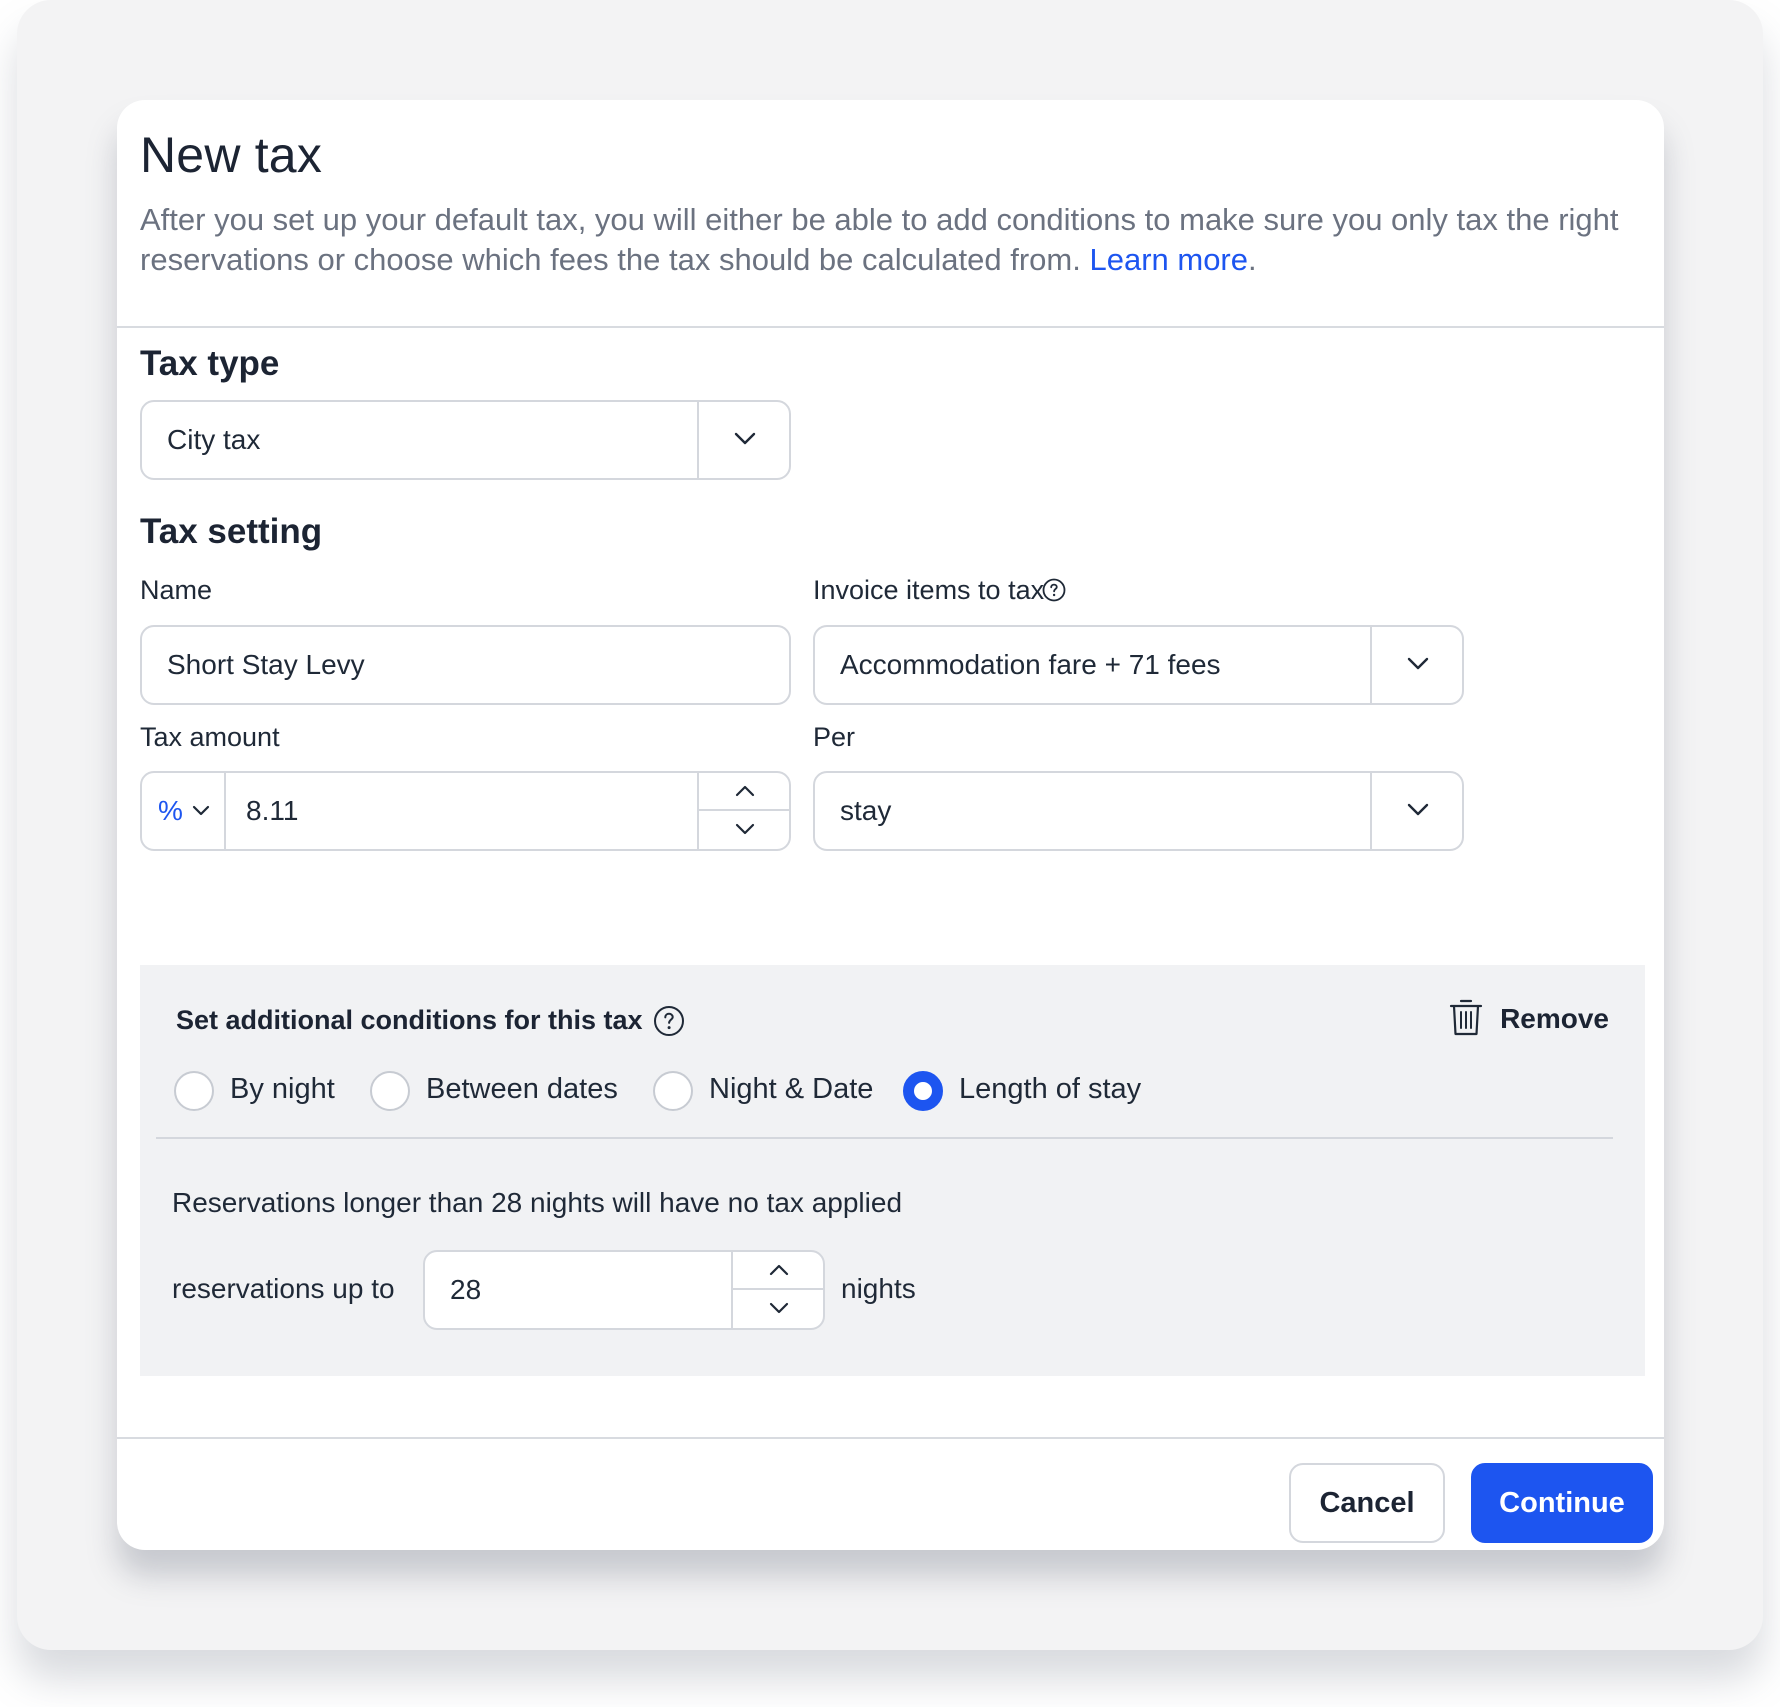  Describe the element at coordinates (884, 1138) in the screenshot. I see `conditions-divider` at that location.